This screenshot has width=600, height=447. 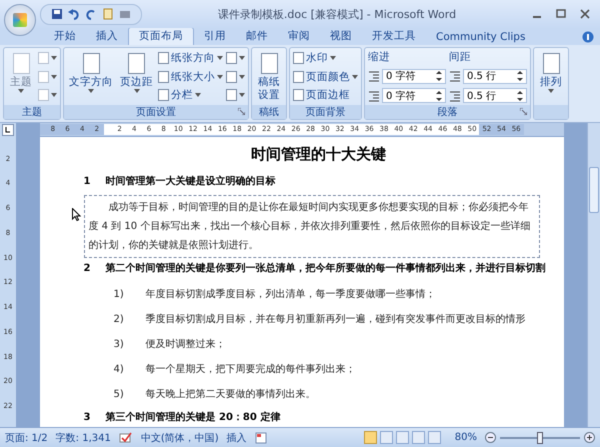 What do you see at coordinates (65, 36) in the screenshot?
I see `ribbon-tab: 开始` at bounding box center [65, 36].